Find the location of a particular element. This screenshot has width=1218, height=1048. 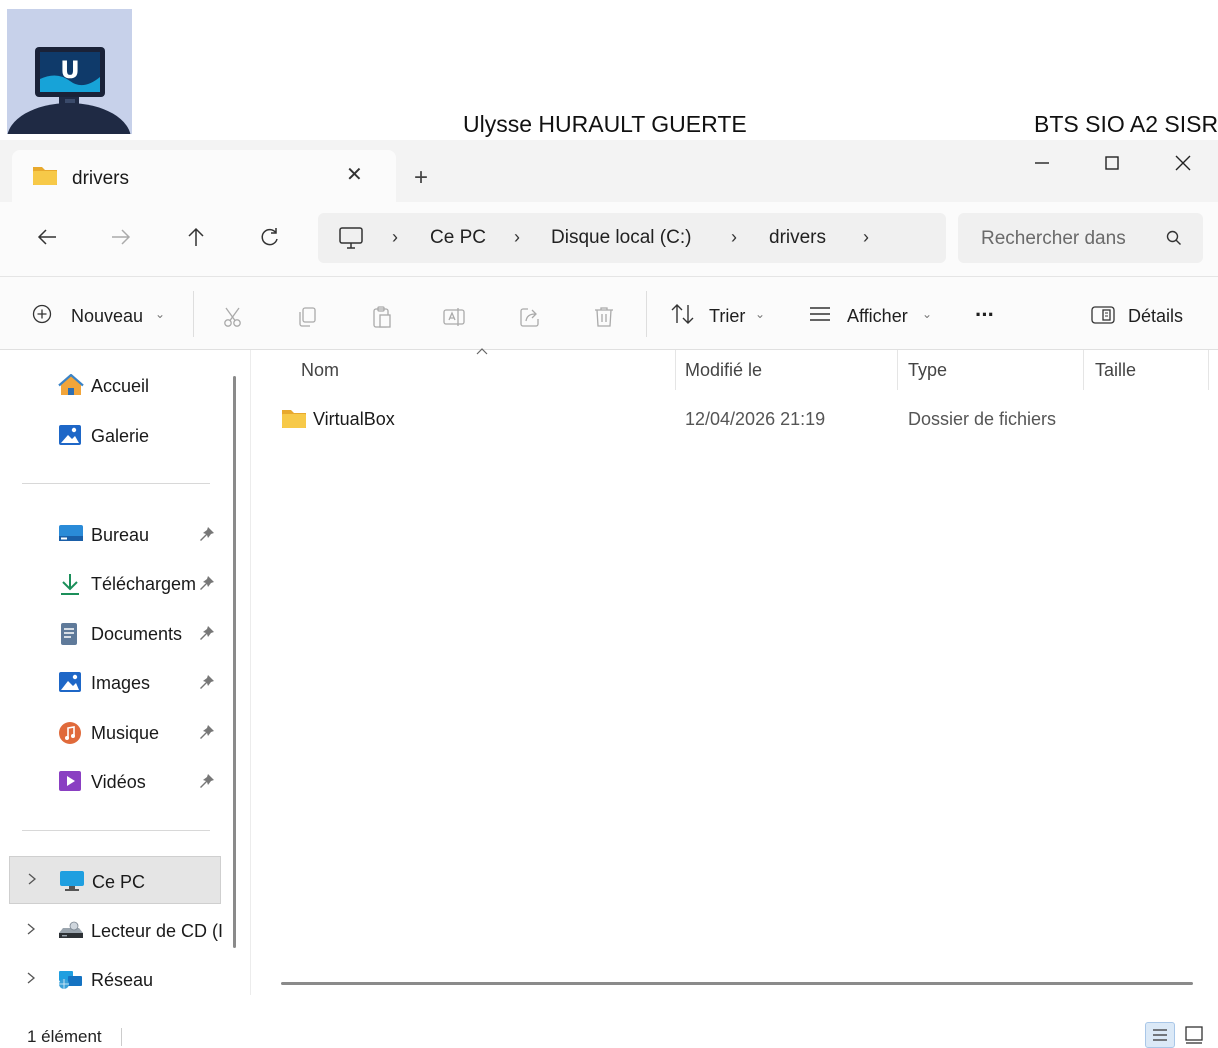

column-header-name: Nom is located at coordinates (320, 370).